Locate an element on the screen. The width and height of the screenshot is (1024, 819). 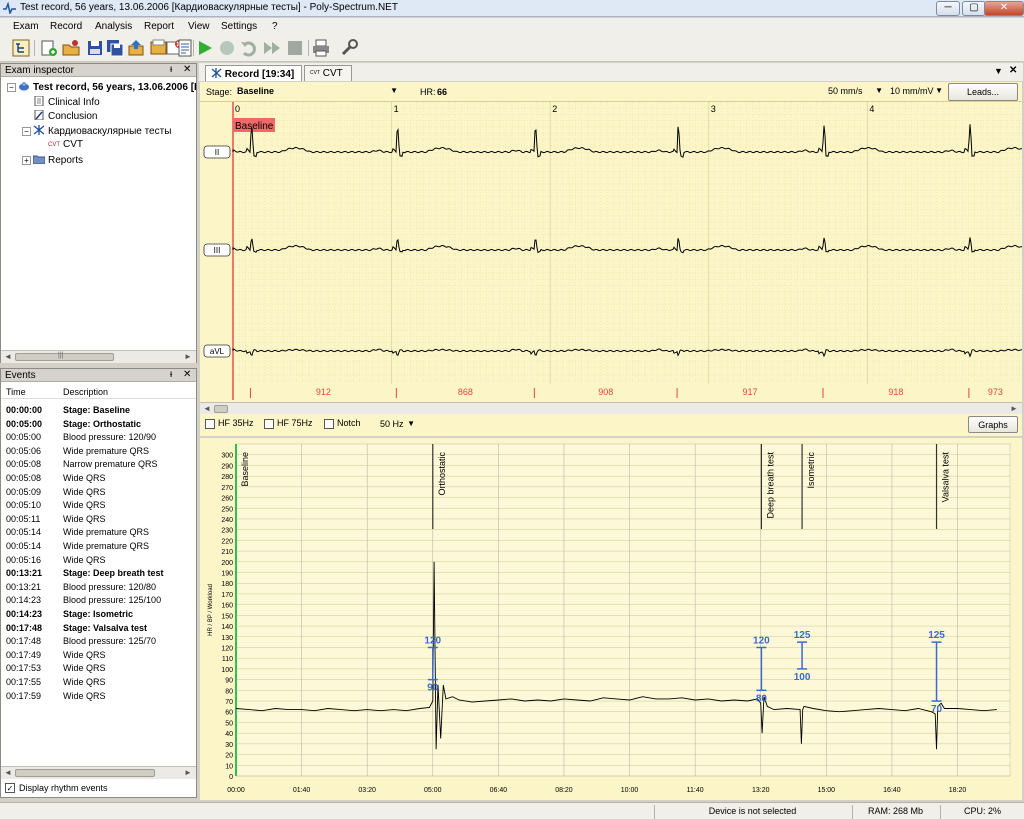
tree-node: − Кардиоваскулярные тесты is located at coordinates (96, 130).